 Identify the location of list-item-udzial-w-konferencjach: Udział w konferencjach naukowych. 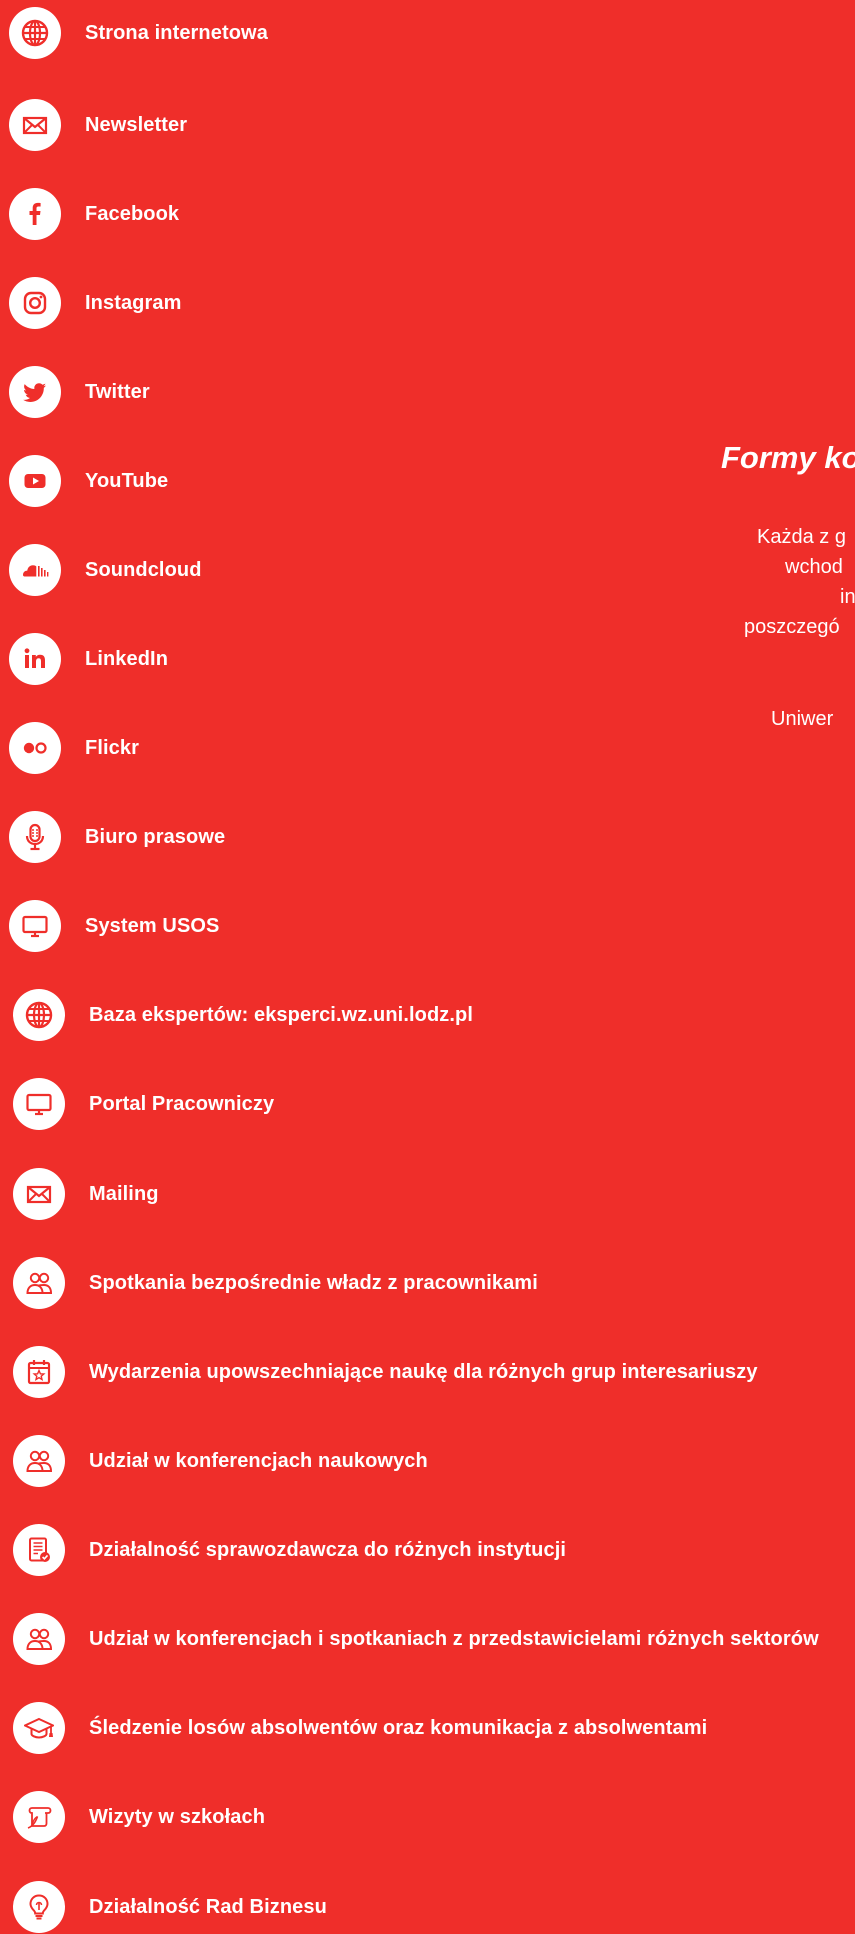
(220, 1461).